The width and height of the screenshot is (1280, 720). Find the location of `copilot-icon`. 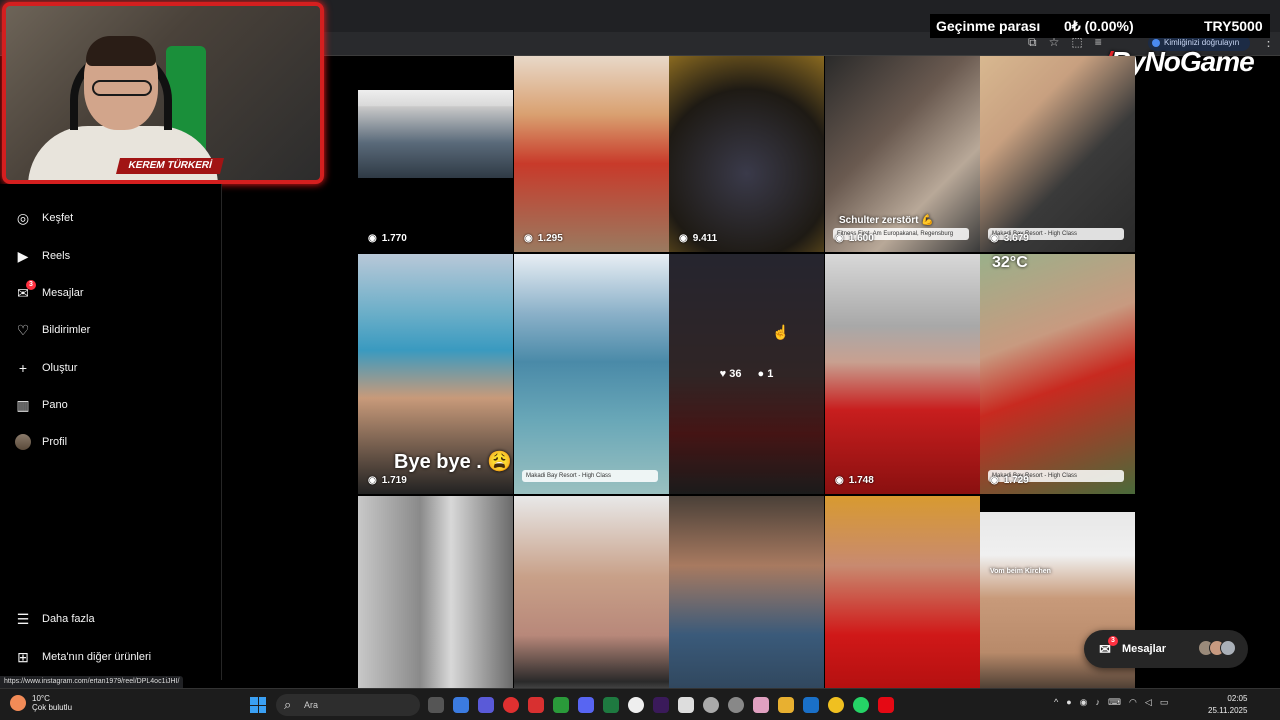

copilot-icon is located at coordinates (461, 705).